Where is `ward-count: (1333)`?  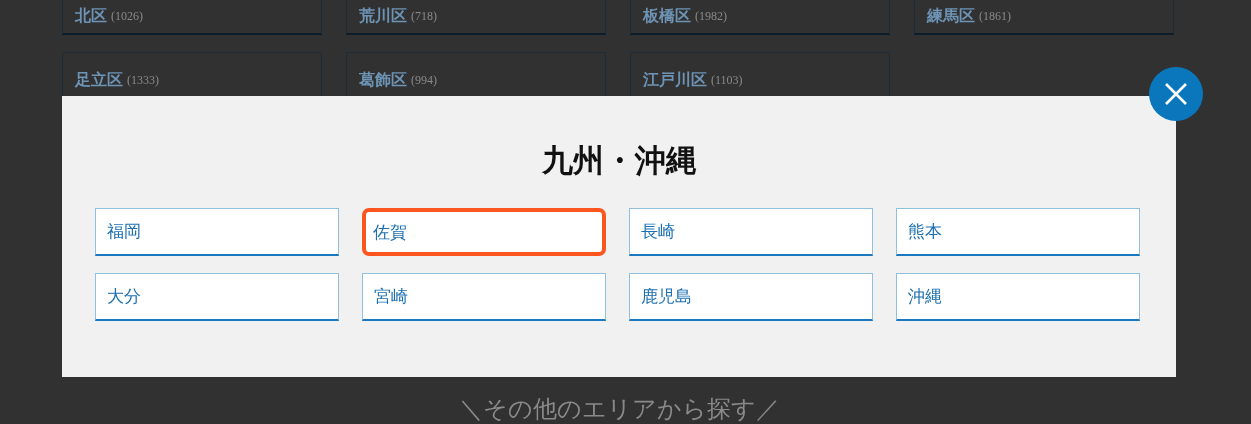 ward-count: (1333) is located at coordinates (143, 80).